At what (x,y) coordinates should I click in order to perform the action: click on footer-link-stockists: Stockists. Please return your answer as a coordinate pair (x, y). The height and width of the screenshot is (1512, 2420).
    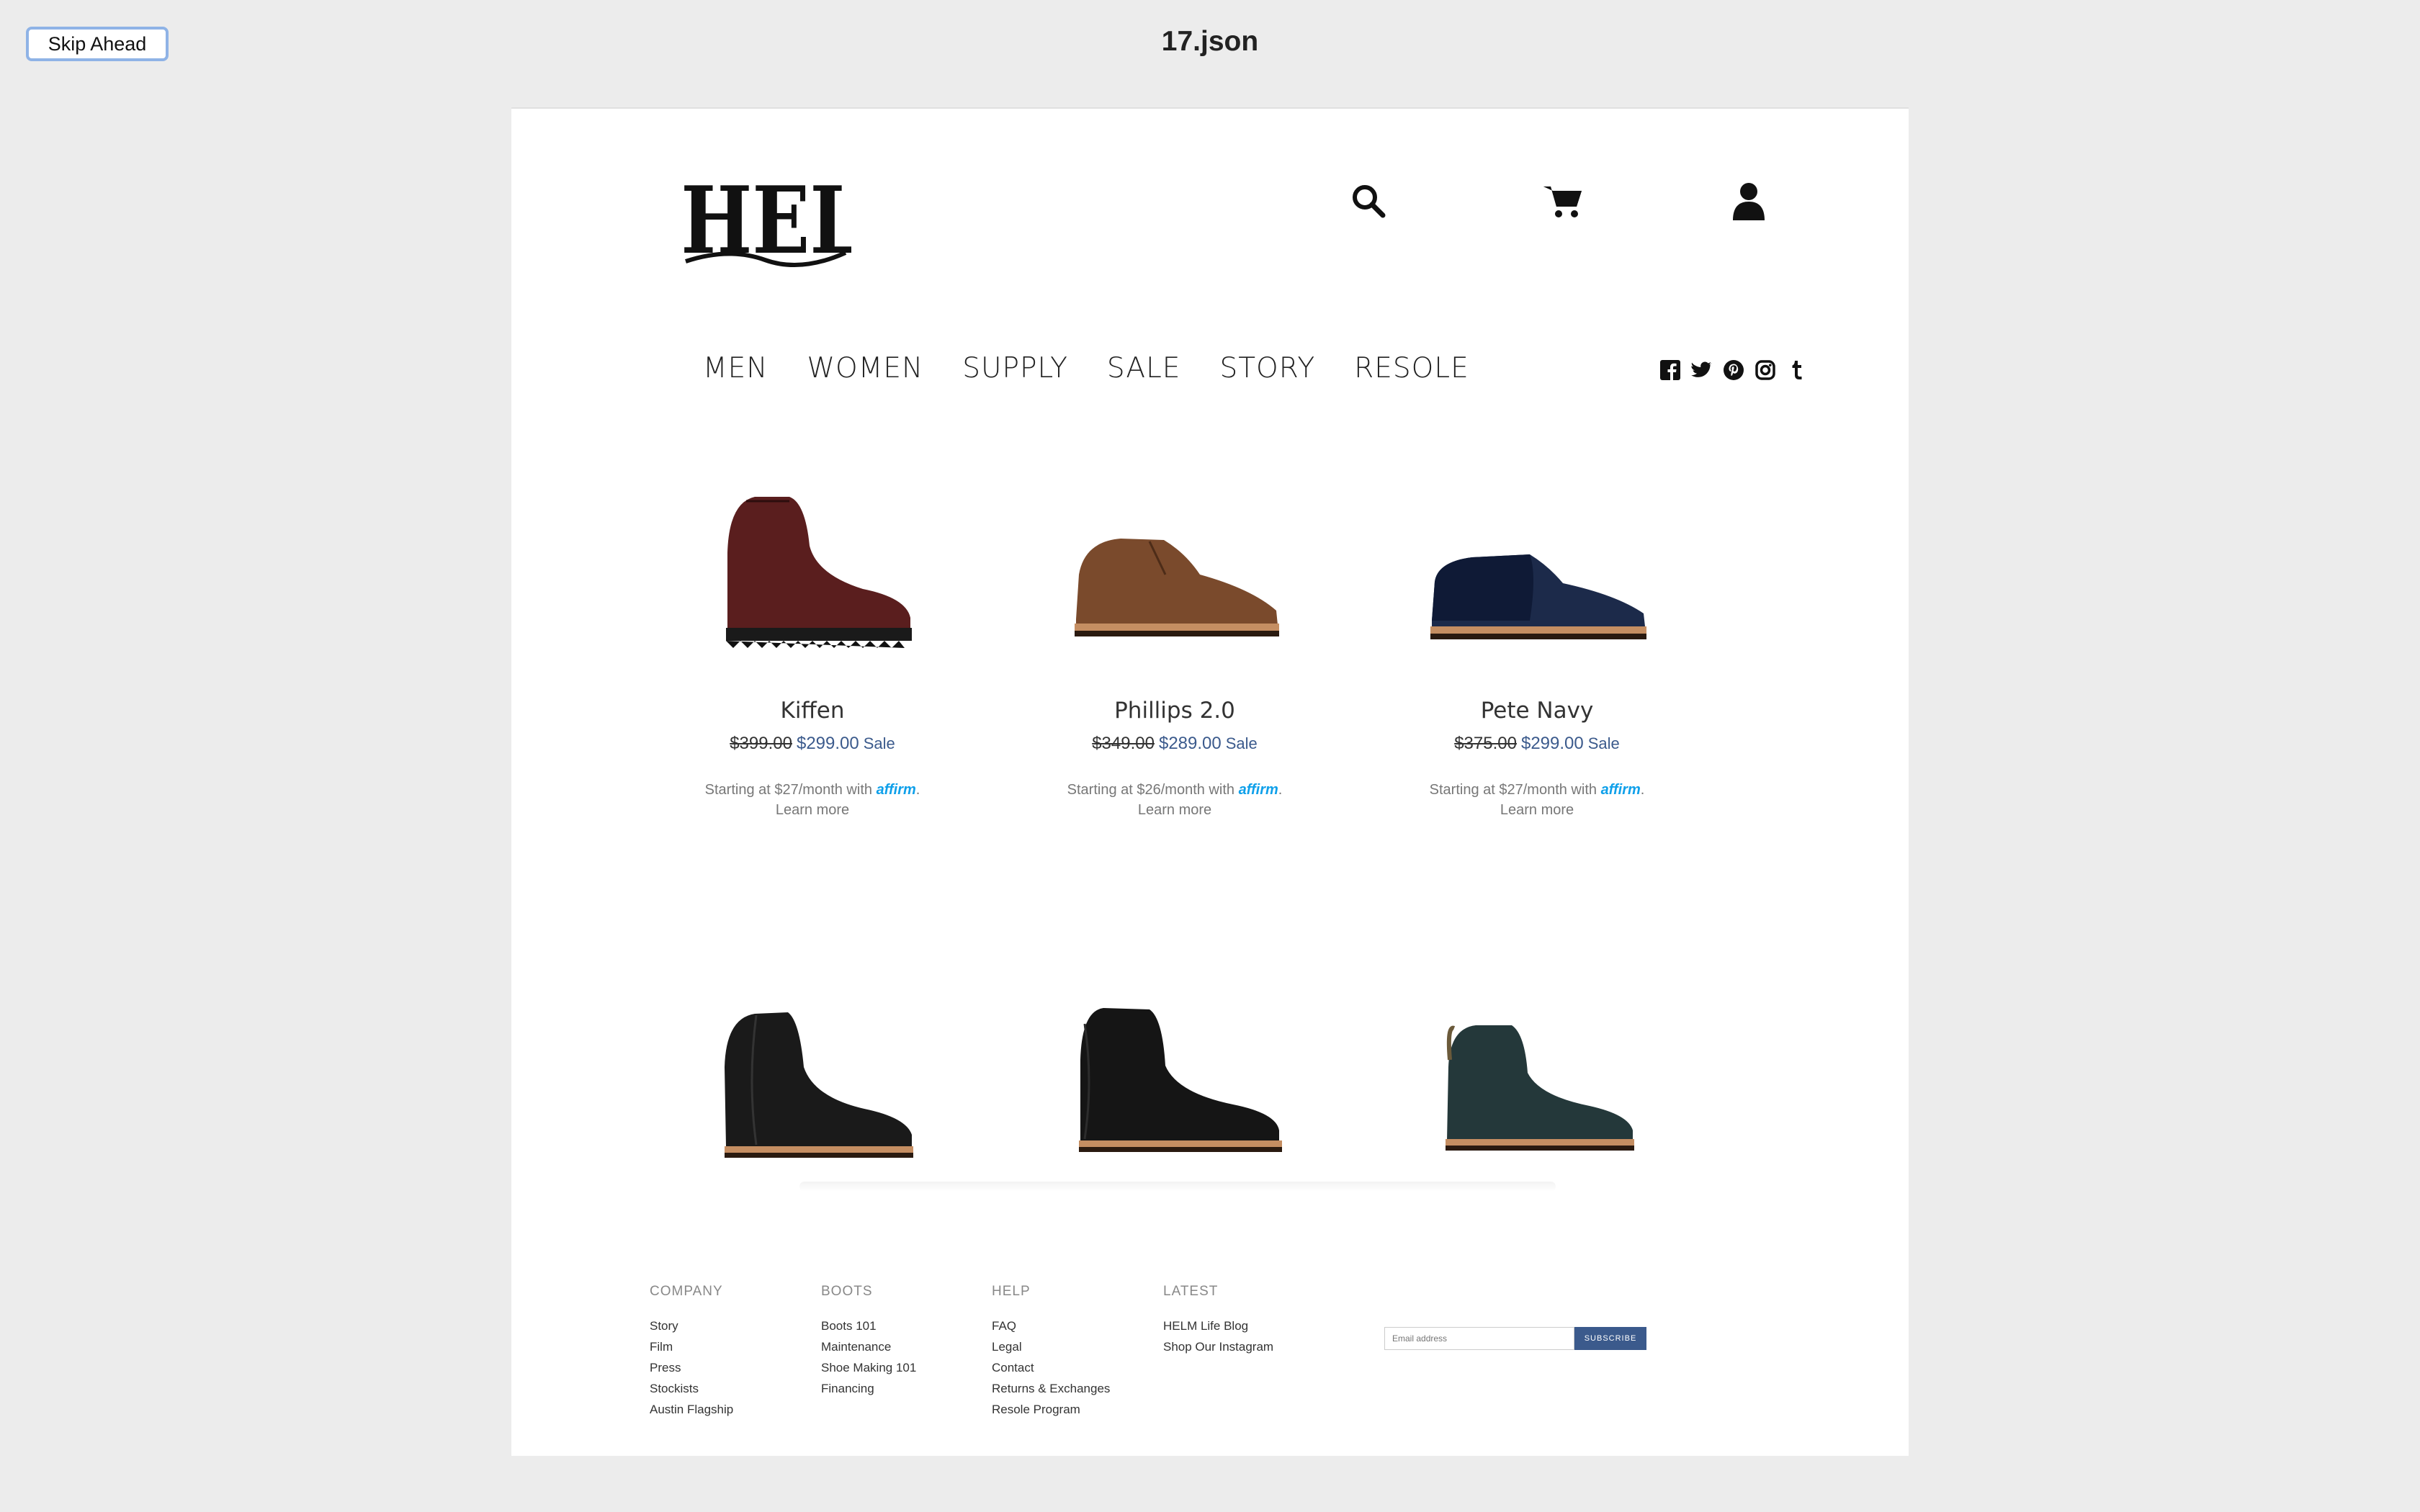
    Looking at the image, I should click on (691, 1388).